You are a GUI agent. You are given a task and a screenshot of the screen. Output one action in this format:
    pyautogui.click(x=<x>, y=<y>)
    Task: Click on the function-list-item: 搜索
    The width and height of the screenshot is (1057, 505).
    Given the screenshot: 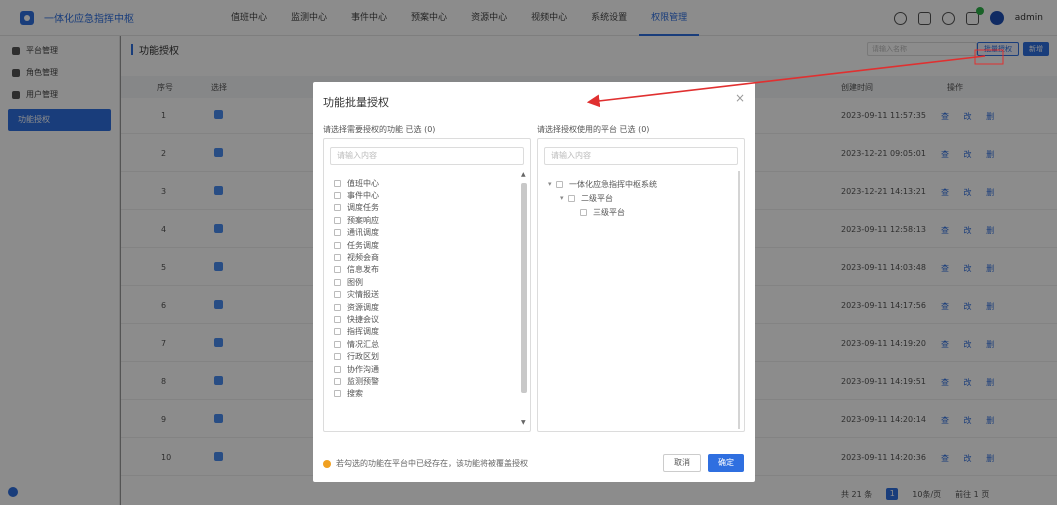 What is the action you would take?
    pyautogui.click(x=426, y=394)
    